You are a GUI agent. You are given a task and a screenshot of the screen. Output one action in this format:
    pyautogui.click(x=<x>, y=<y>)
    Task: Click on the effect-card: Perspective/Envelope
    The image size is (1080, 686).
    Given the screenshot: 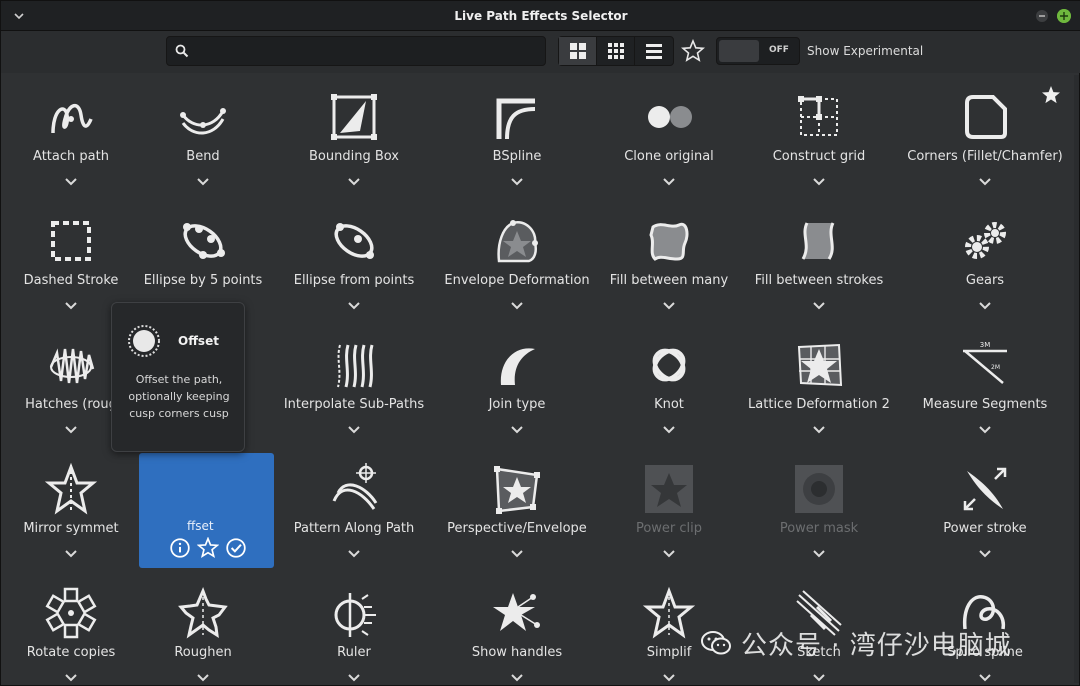 What is the action you would take?
    pyautogui.click(x=517, y=513)
    